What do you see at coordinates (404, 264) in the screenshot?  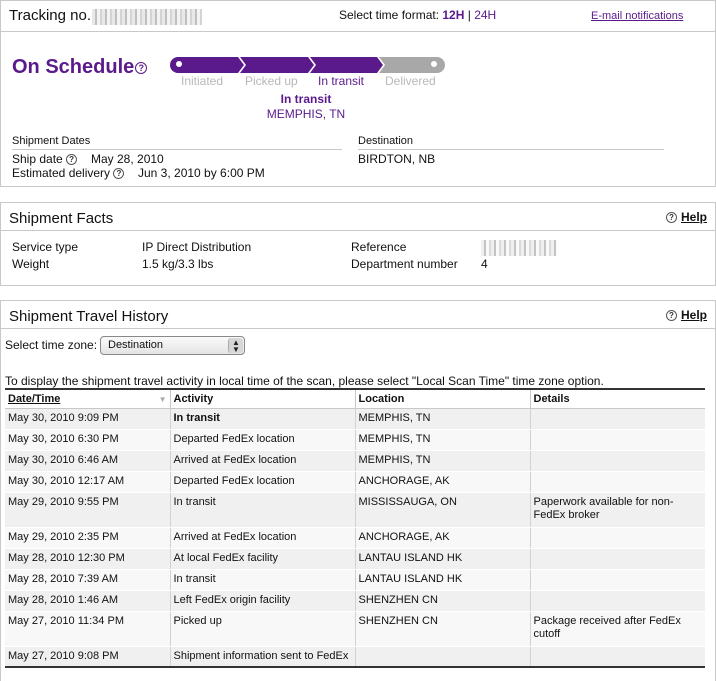 I see `department-number-label: Department number` at bounding box center [404, 264].